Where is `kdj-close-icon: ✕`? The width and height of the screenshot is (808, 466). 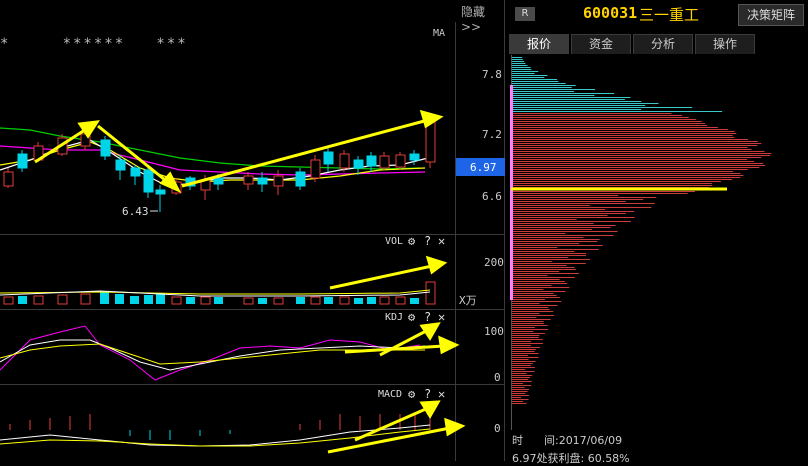
kdj-close-icon: ✕ is located at coordinates (441, 317).